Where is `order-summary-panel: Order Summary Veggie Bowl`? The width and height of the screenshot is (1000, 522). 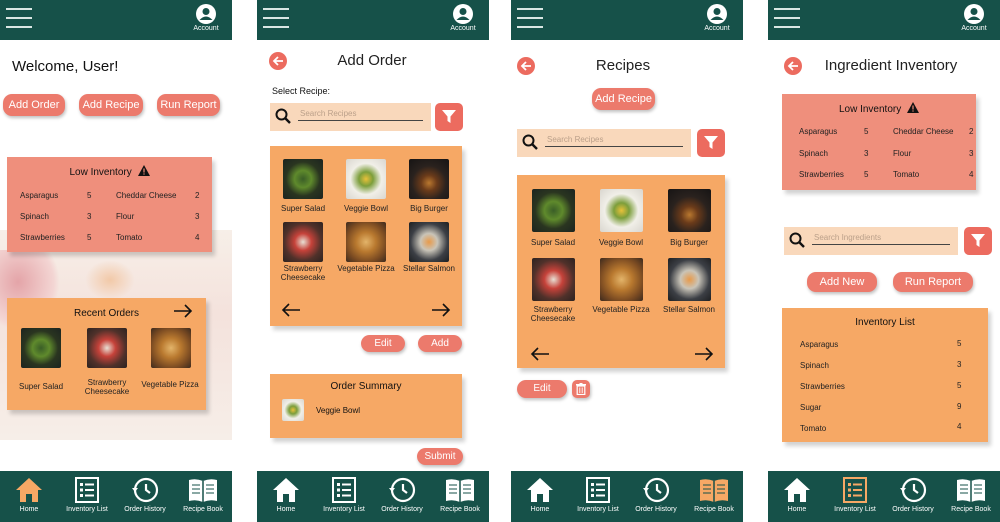 order-summary-panel: Order Summary Veggie Bowl is located at coordinates (366, 406).